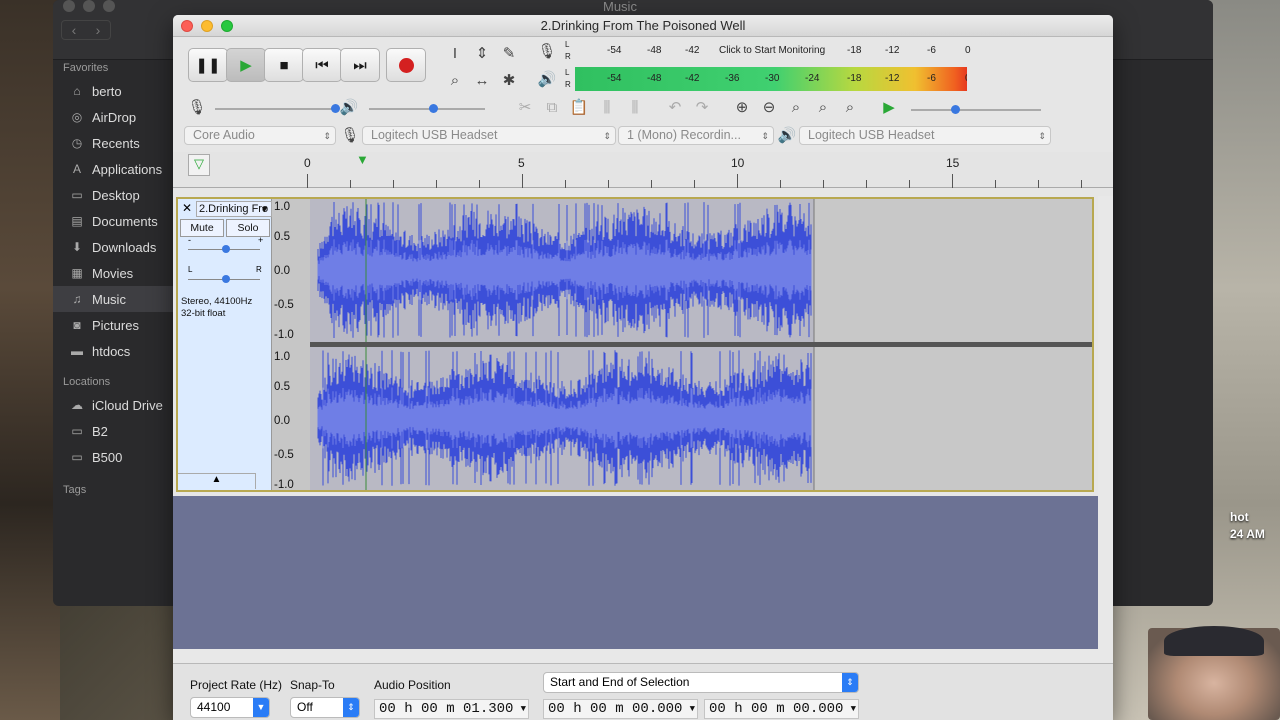 The image size is (1280, 720). Describe the element at coordinates (702, 107) in the screenshot. I see `redo-button: ↷` at that location.